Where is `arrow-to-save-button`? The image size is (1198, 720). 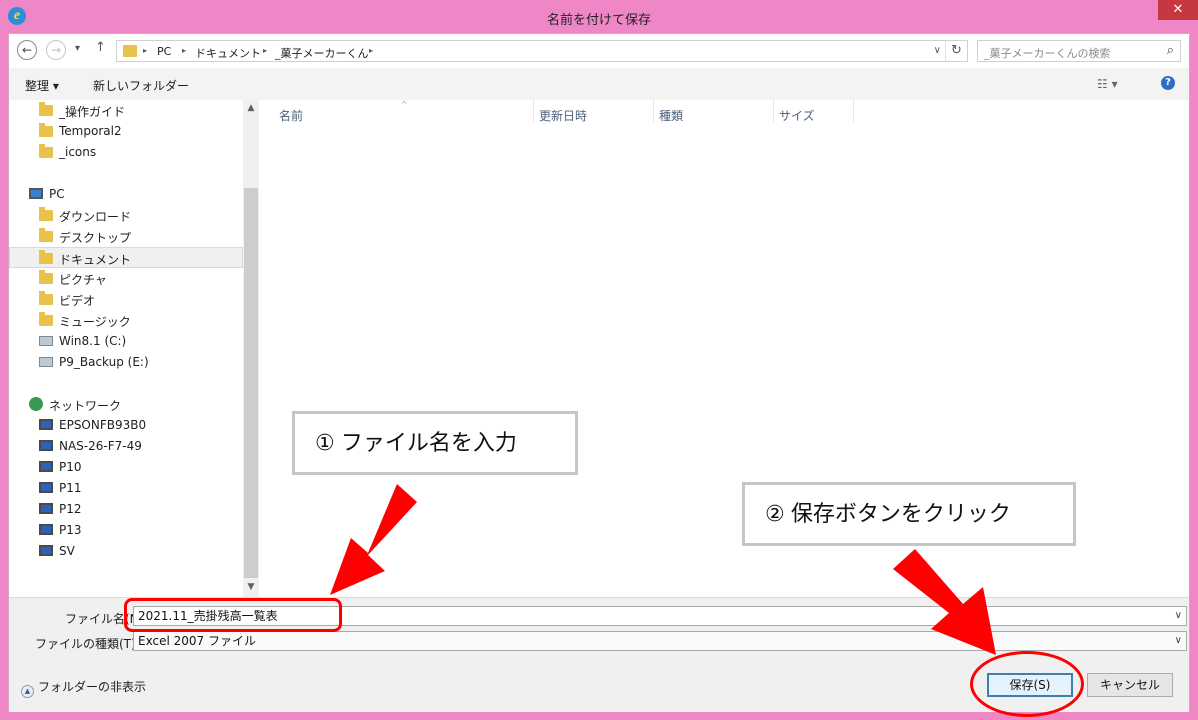 arrow-to-save-button is located at coordinates (944, 602).